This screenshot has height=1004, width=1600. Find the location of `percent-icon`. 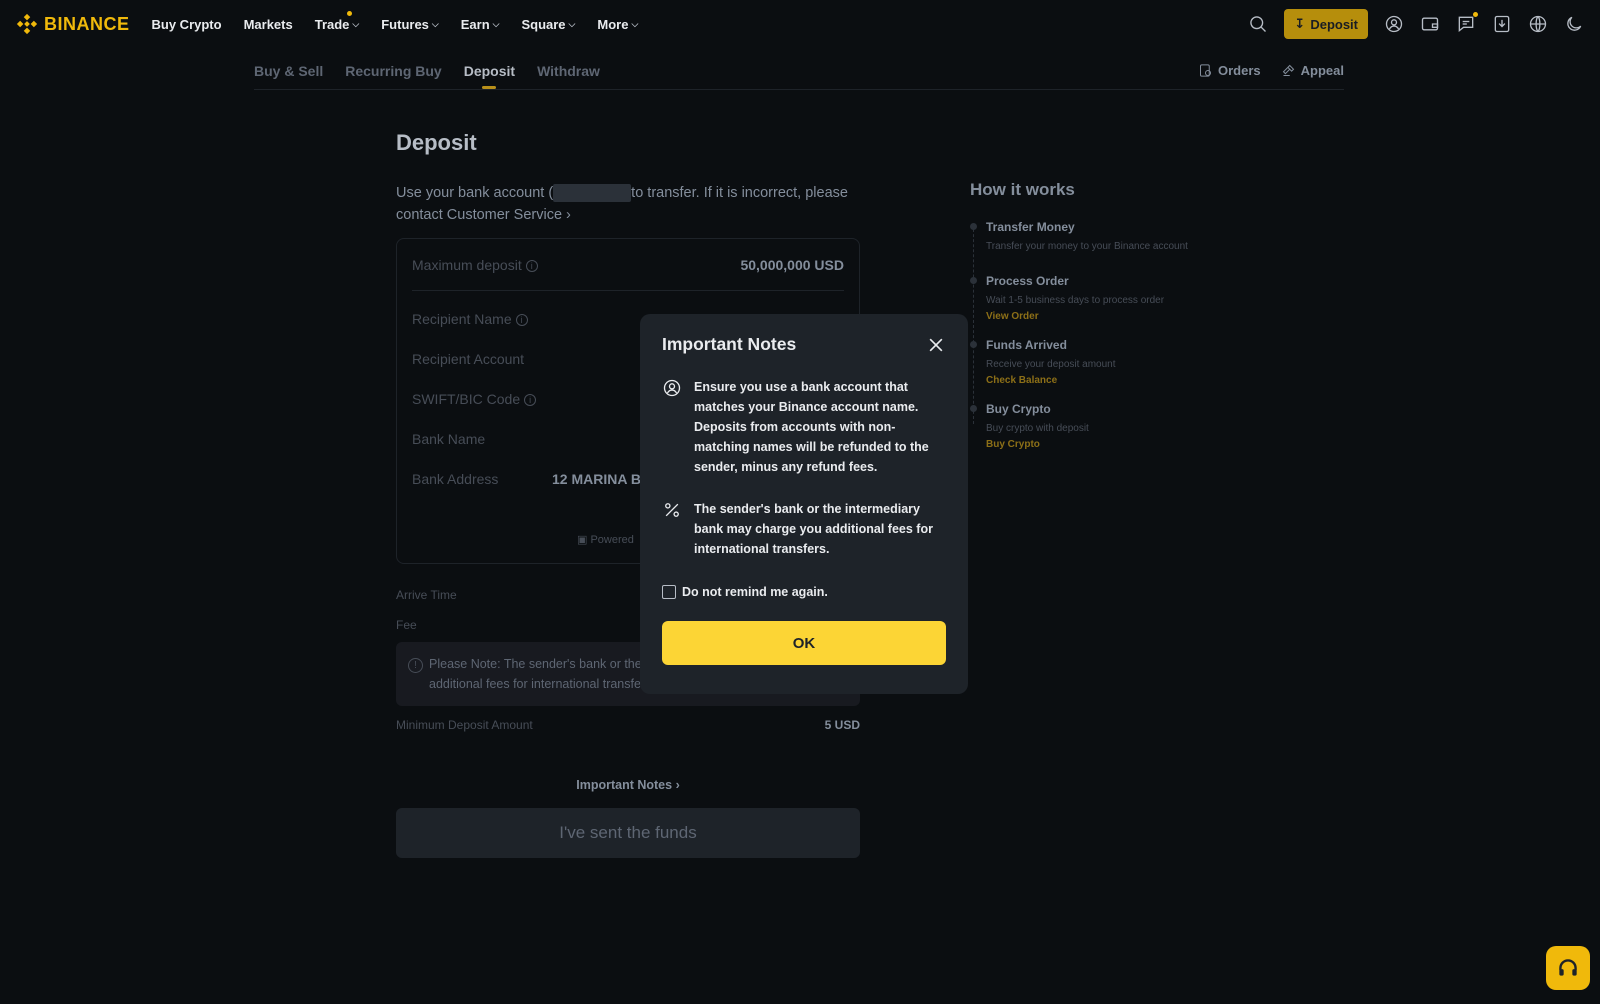

percent-icon is located at coordinates (672, 510).